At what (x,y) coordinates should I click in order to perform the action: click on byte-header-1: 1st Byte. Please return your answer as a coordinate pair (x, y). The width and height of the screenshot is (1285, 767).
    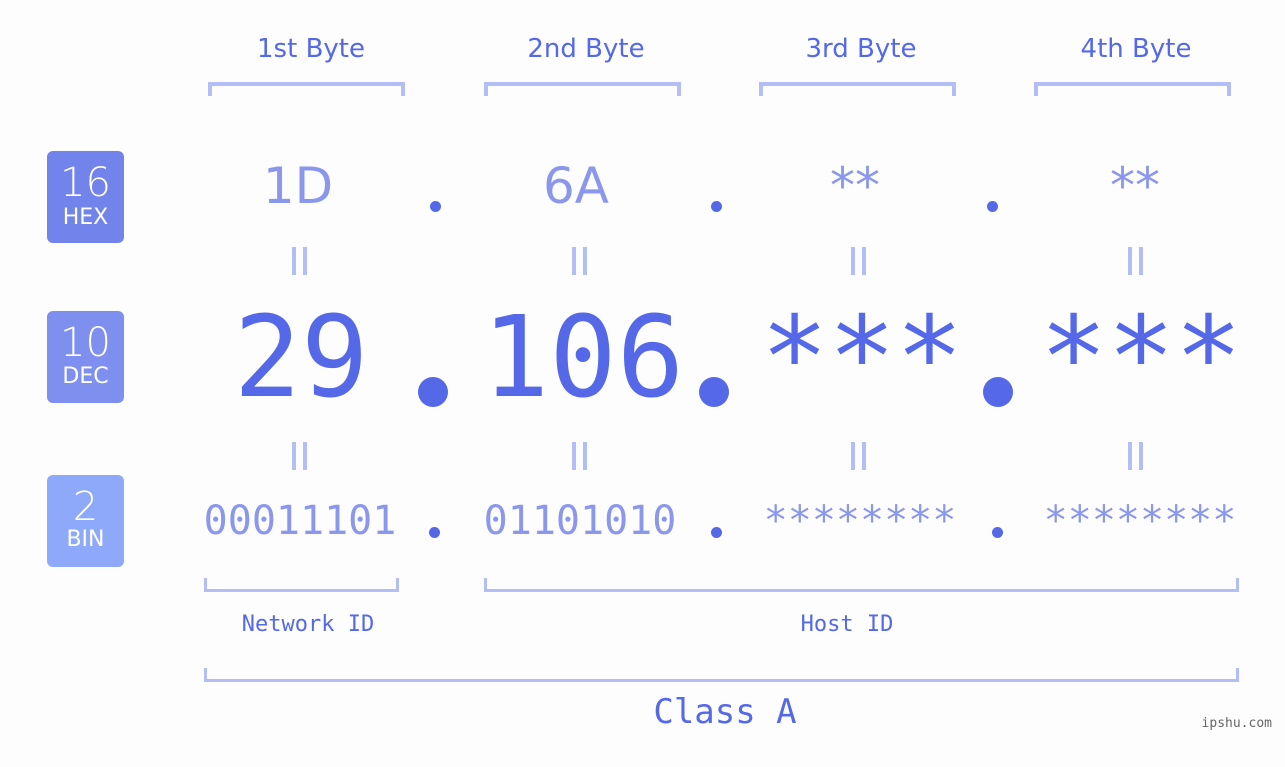
    Looking at the image, I should click on (311, 49).